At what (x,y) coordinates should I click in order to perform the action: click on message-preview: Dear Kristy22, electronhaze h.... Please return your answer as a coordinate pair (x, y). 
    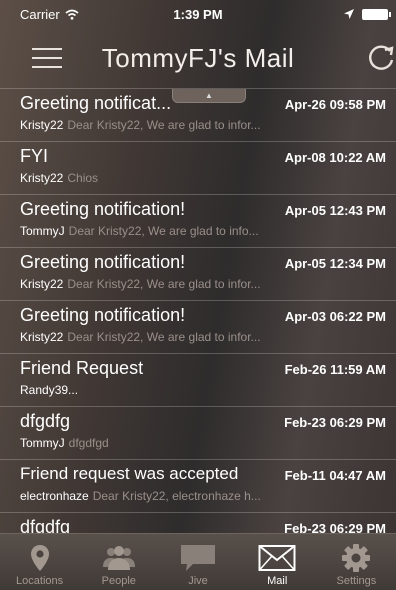
    Looking at the image, I should click on (176, 496).